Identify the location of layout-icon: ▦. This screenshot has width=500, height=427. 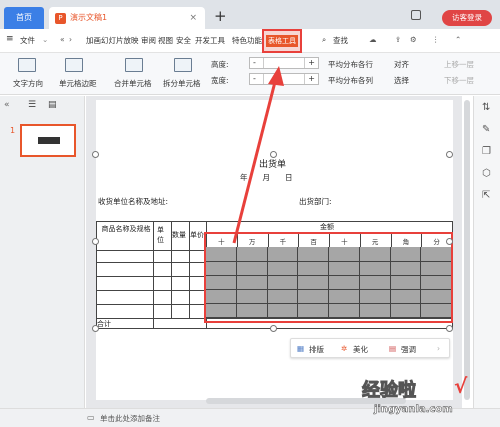
(301, 348).